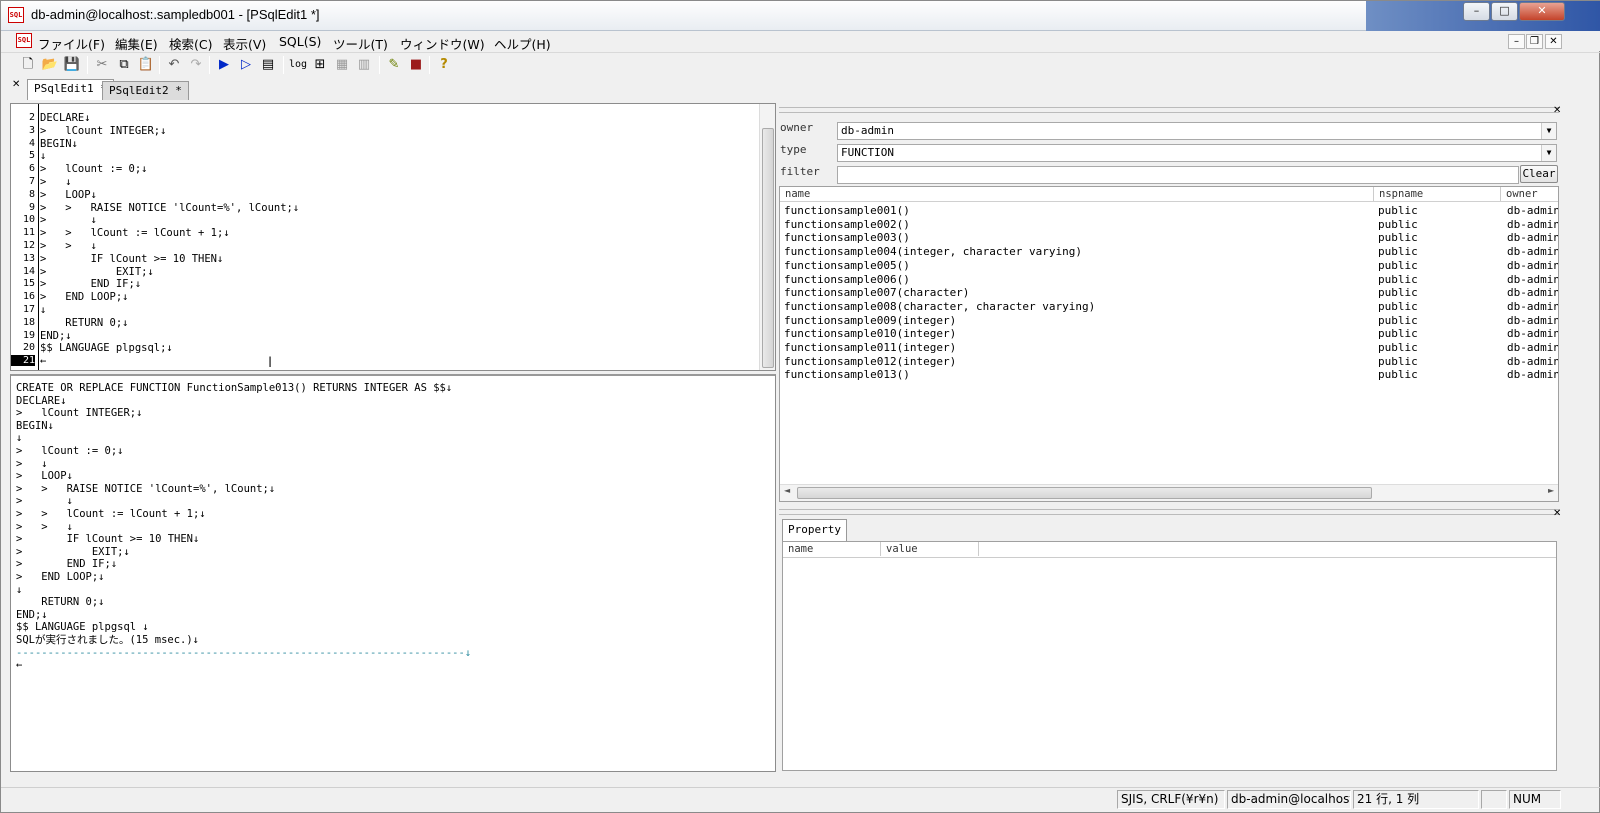 The image size is (1600, 813). What do you see at coordinates (28, 348) in the screenshot?
I see `line-number: 20` at bounding box center [28, 348].